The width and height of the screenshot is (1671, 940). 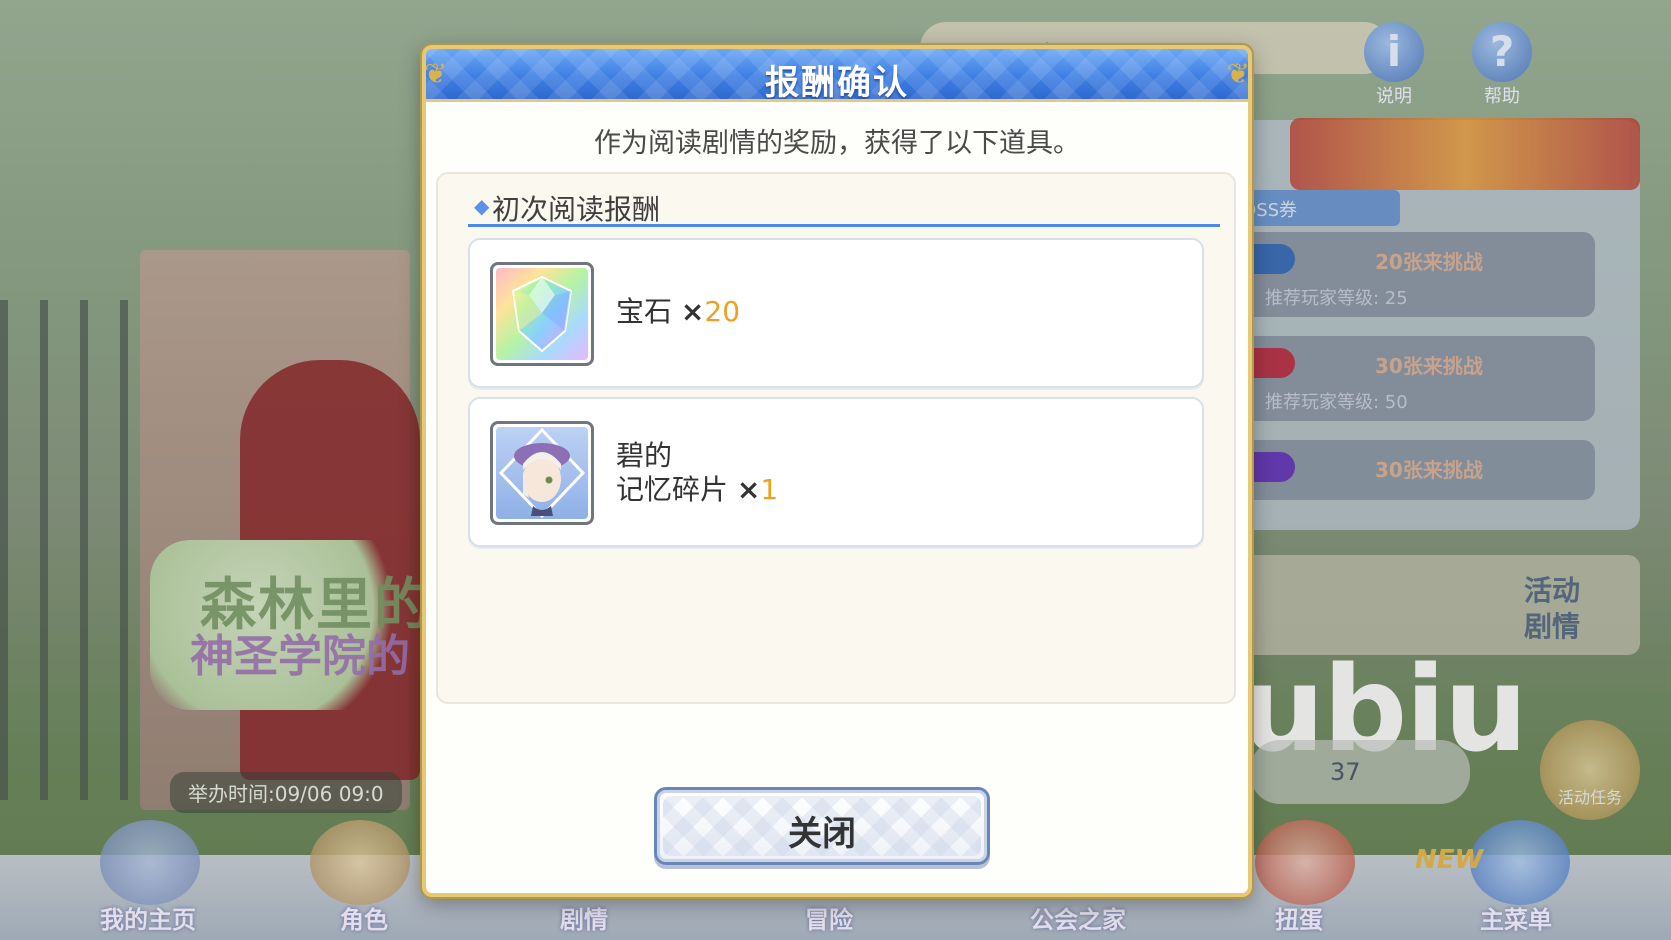 I want to click on reward-item-label: 碧的 记忆碎片 ×1, so click(x=697, y=473).